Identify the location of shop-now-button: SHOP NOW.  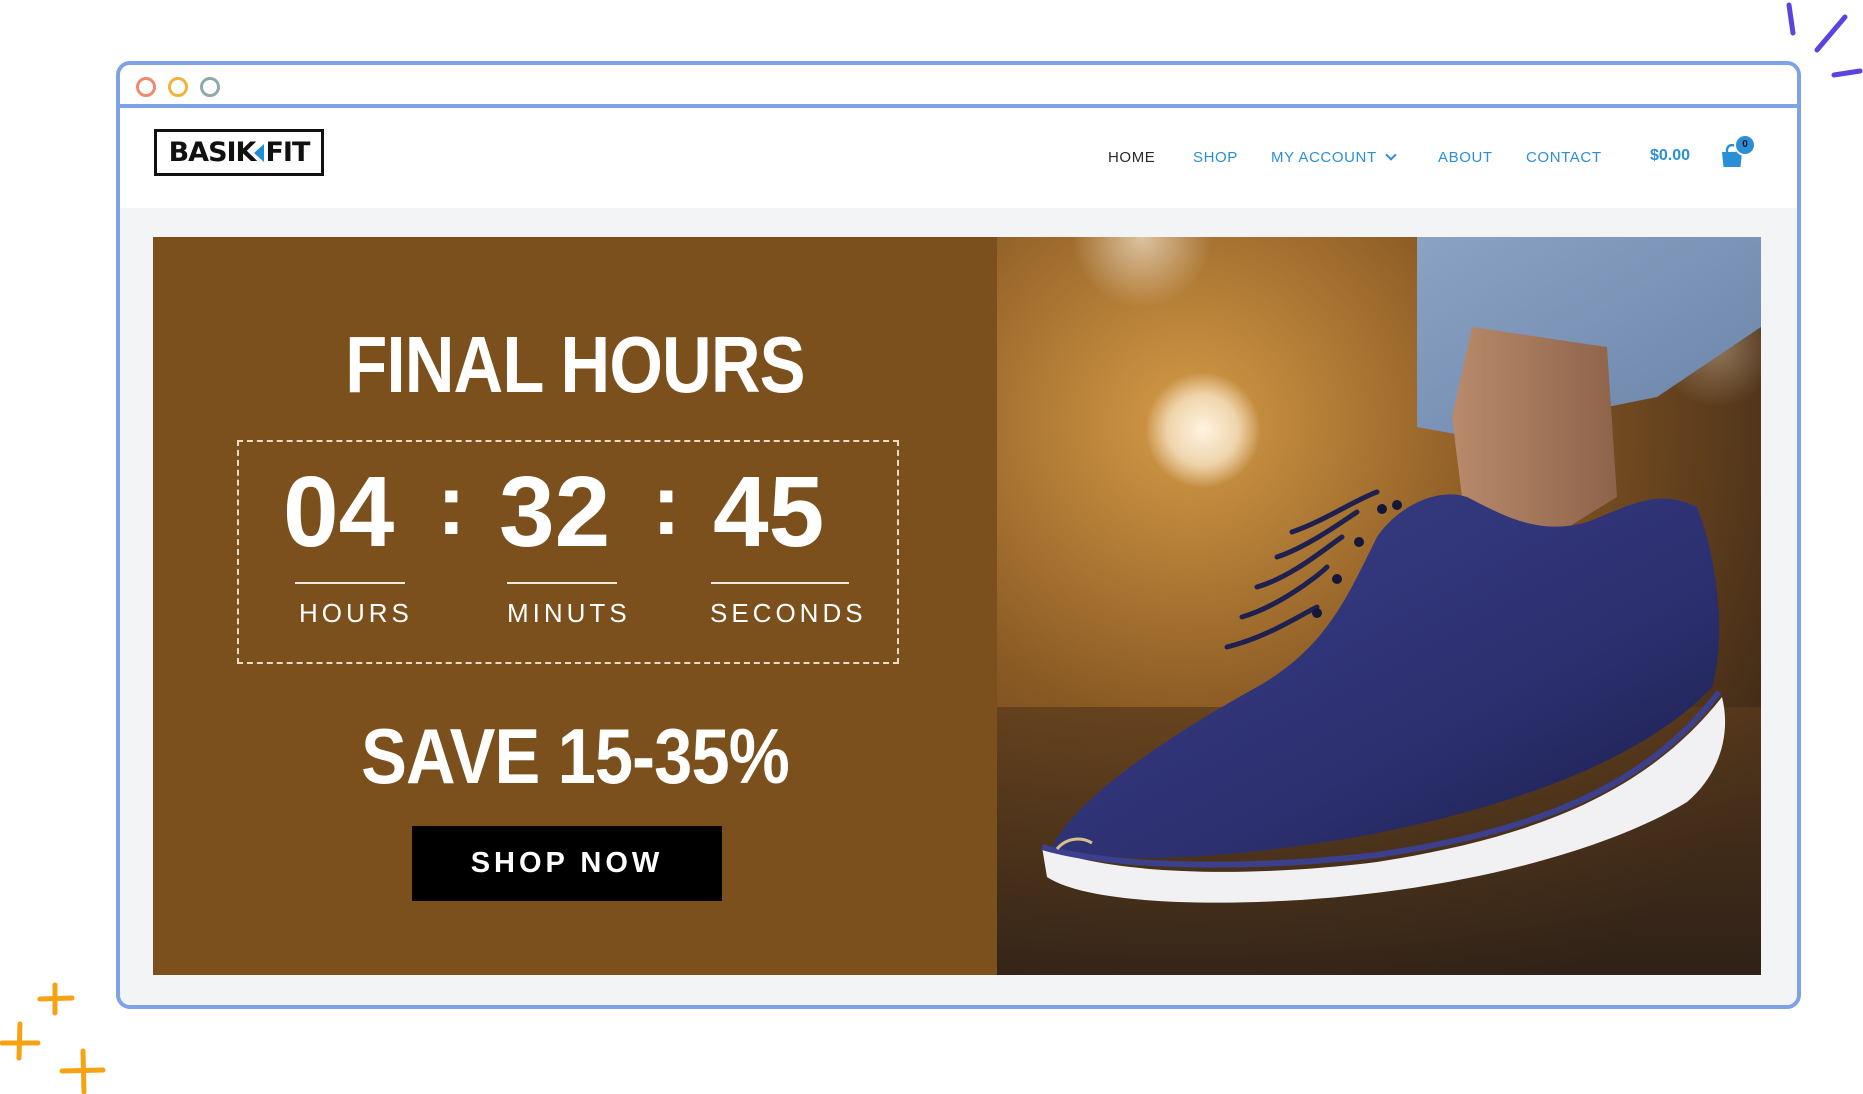
(567, 863).